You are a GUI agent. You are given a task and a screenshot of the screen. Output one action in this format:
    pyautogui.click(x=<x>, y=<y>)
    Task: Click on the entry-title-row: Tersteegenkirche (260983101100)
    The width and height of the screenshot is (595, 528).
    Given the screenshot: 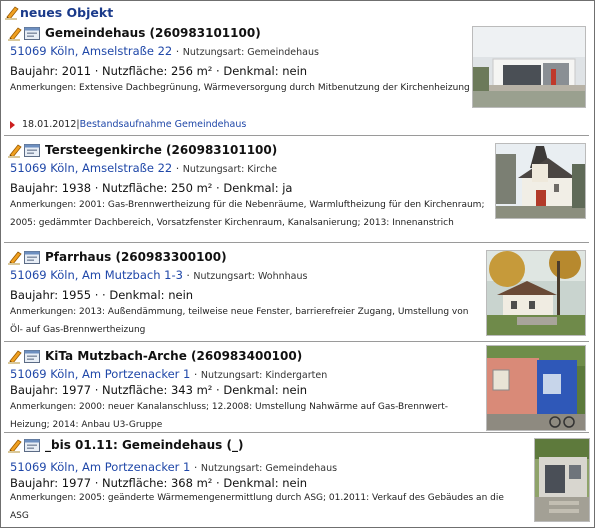 What is the action you would take?
    pyautogui.click(x=142, y=150)
    